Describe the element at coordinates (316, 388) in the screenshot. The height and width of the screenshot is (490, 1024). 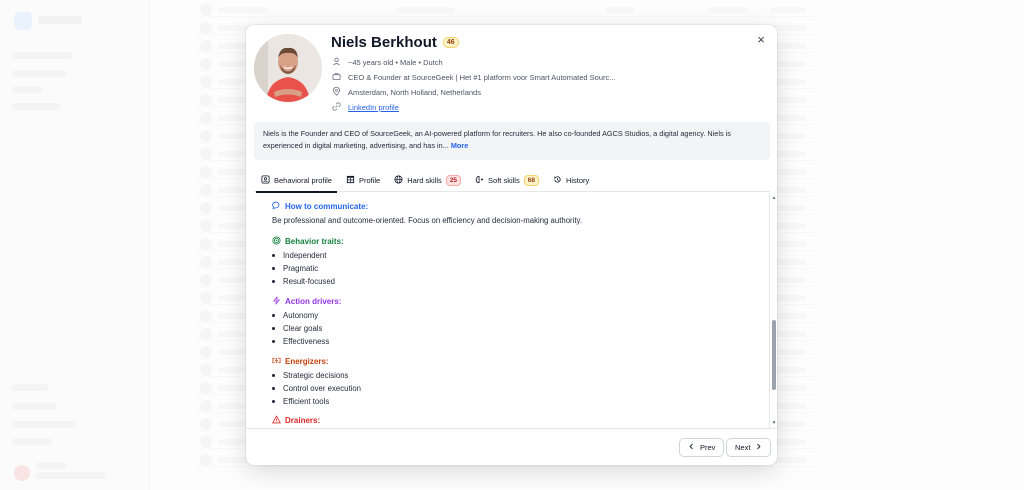
I see `list-item: Control over execution` at that location.